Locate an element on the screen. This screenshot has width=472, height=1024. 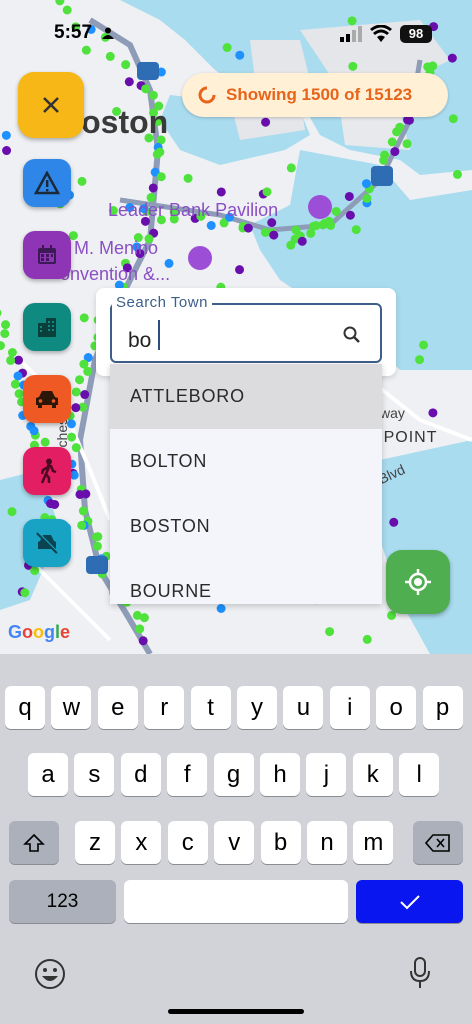
delete-key is located at coordinates (438, 842).